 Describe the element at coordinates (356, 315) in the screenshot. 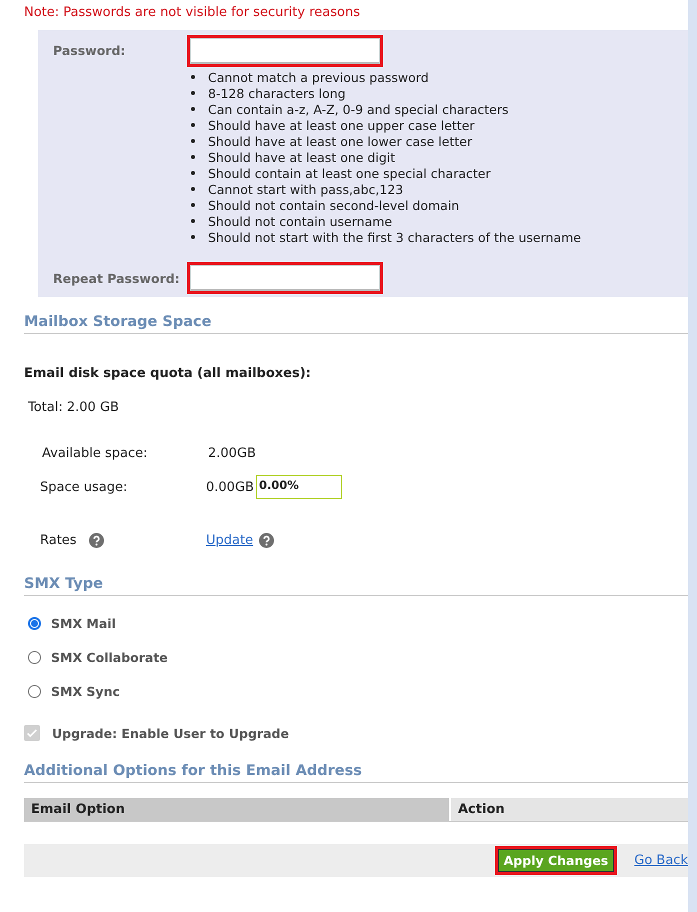

I see `section-heading: Mailbox Storage Space` at that location.